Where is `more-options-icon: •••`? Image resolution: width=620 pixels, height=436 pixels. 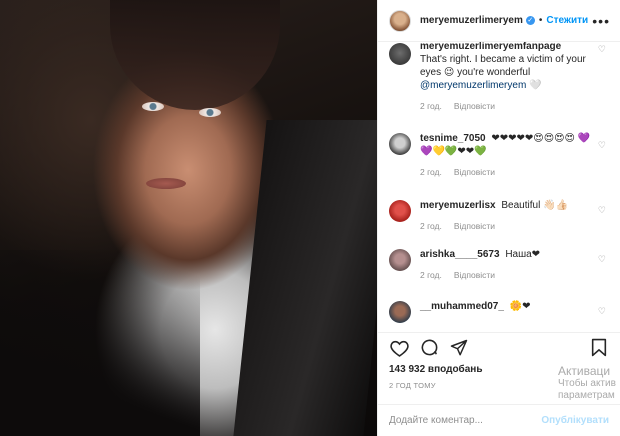
more-options-icon: ••• is located at coordinates (601, 21).